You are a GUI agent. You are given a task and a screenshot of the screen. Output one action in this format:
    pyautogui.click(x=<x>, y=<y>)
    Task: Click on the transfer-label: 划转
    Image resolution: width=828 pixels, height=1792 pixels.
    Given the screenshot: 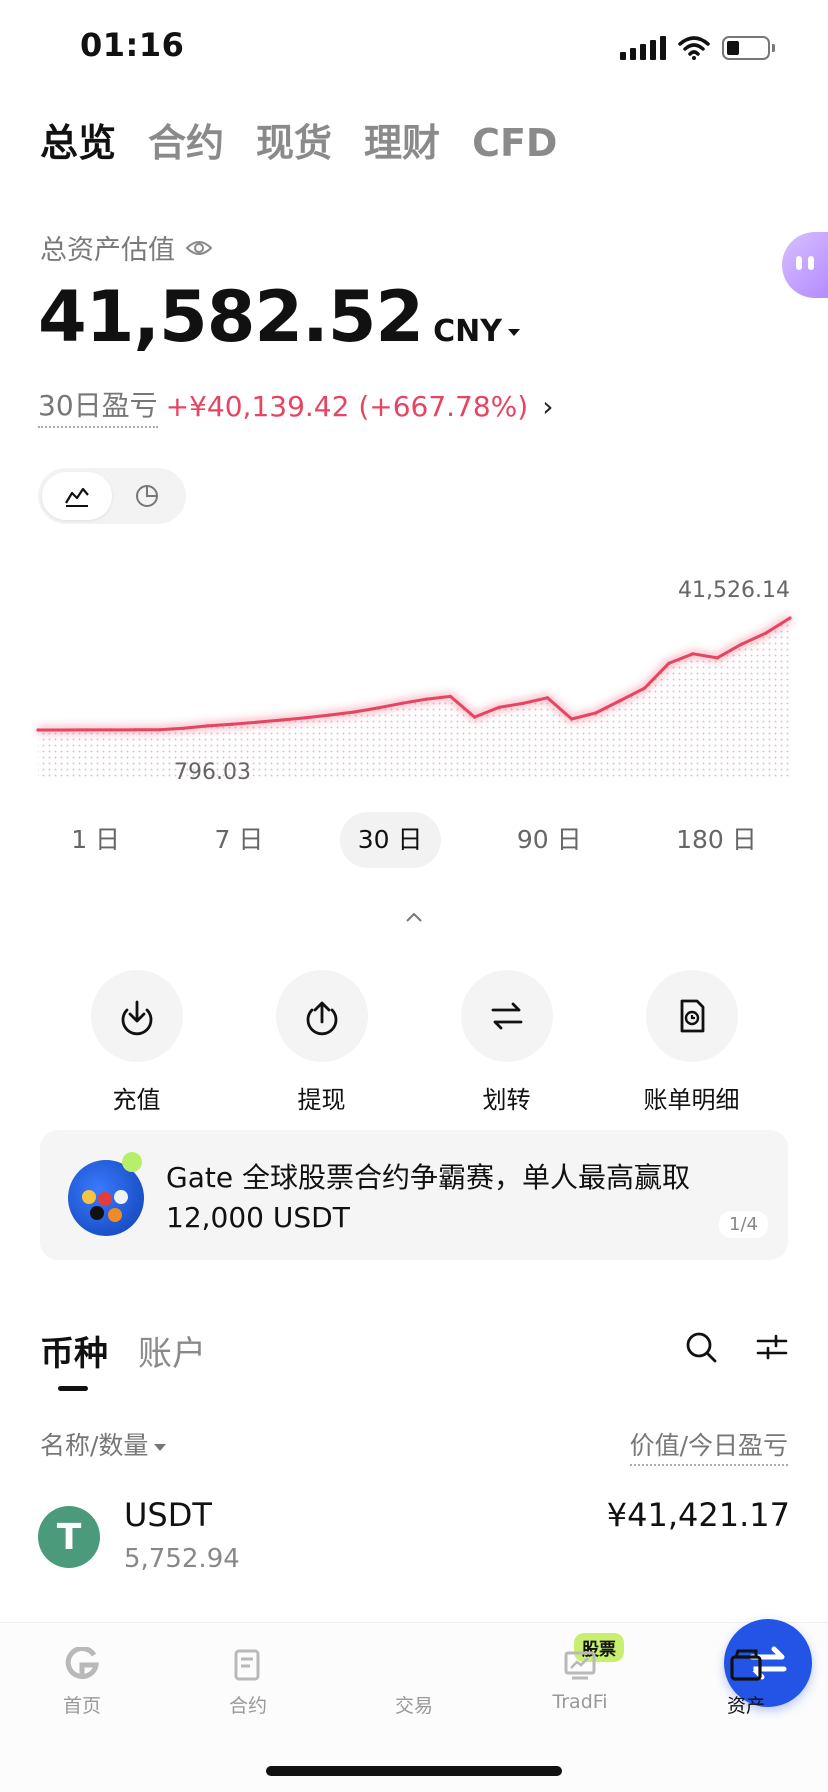 What is the action you would take?
    pyautogui.click(x=506, y=1100)
    